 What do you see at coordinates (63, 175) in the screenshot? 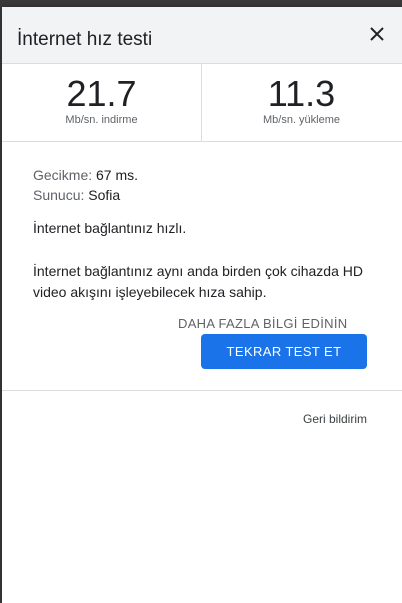
I see `latency-label: Gecikme:` at bounding box center [63, 175].